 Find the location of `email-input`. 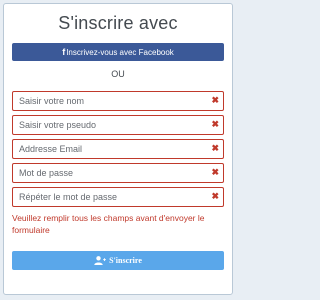

email-input is located at coordinates (108, 149).